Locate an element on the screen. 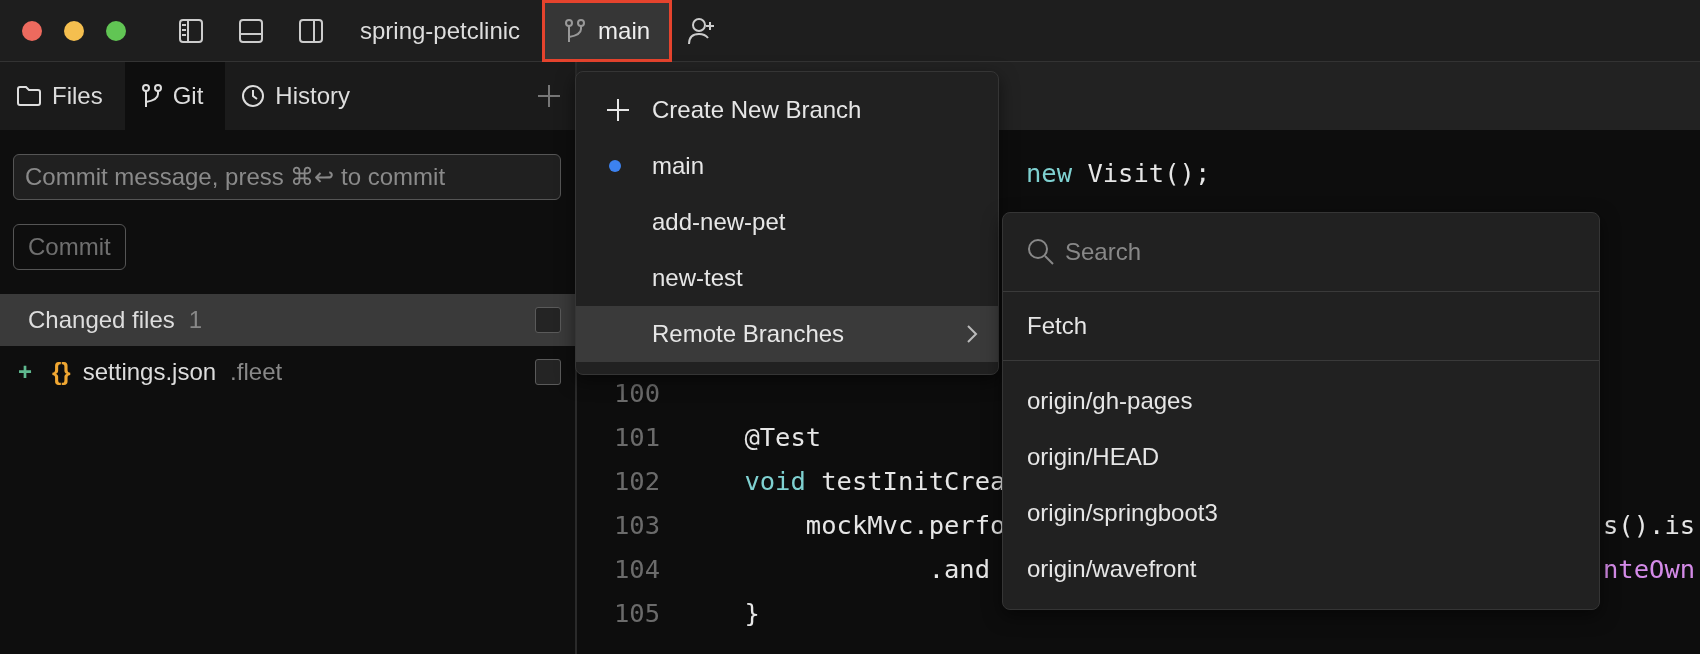  json-file-icon: {} is located at coordinates (61, 372).